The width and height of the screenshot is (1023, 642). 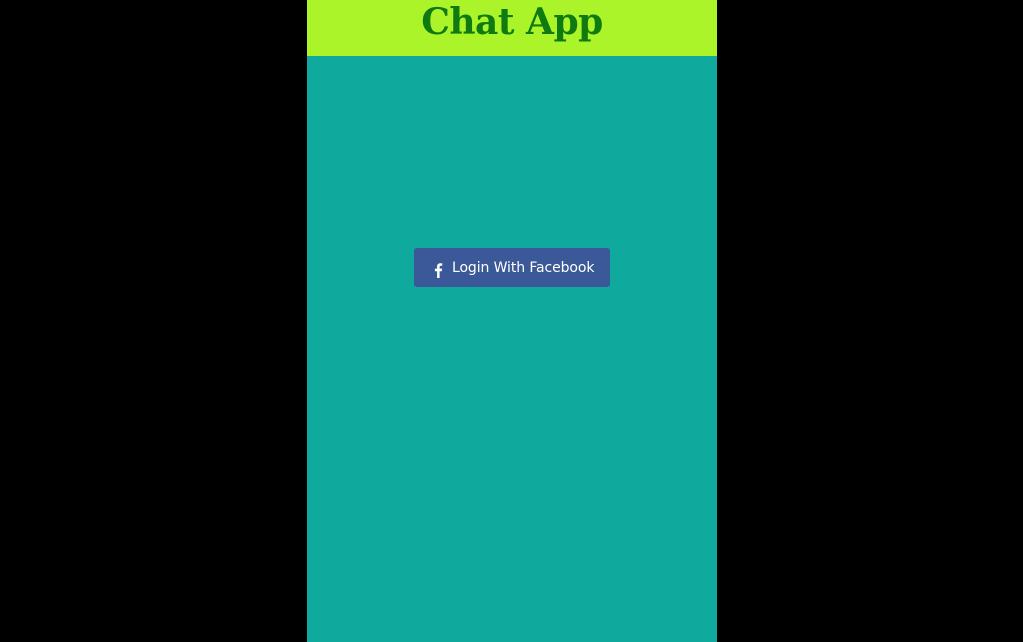 I want to click on login-with-facebook-button: Login With Facebook, so click(x=512, y=267).